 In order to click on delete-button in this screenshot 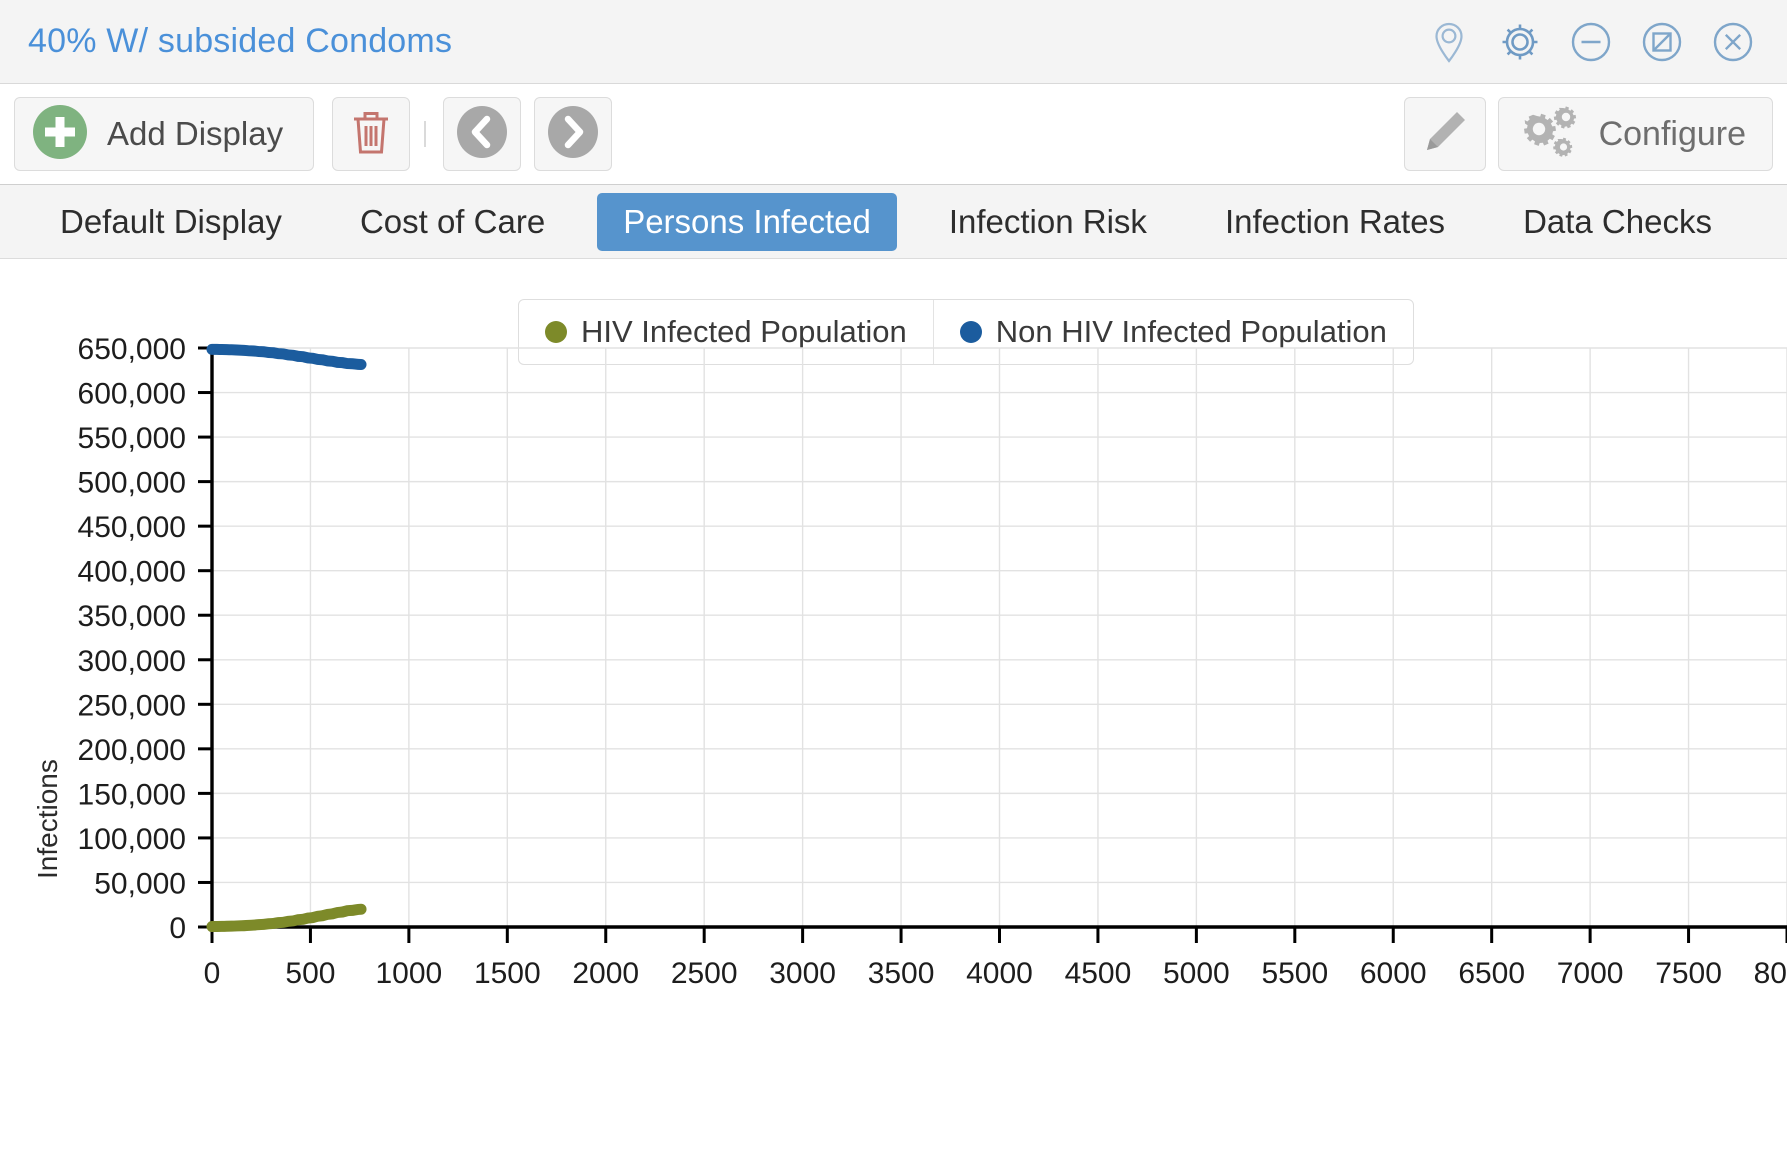, I will do `click(371, 134)`.